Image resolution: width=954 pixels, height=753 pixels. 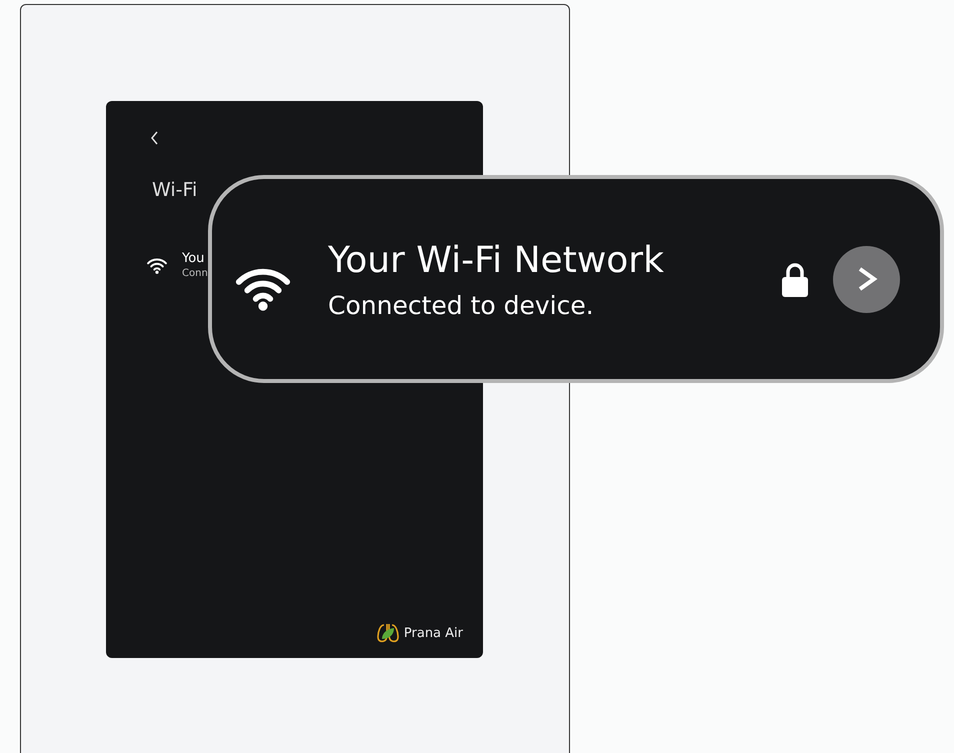 What do you see at coordinates (154, 138) in the screenshot?
I see `back-icon` at bounding box center [154, 138].